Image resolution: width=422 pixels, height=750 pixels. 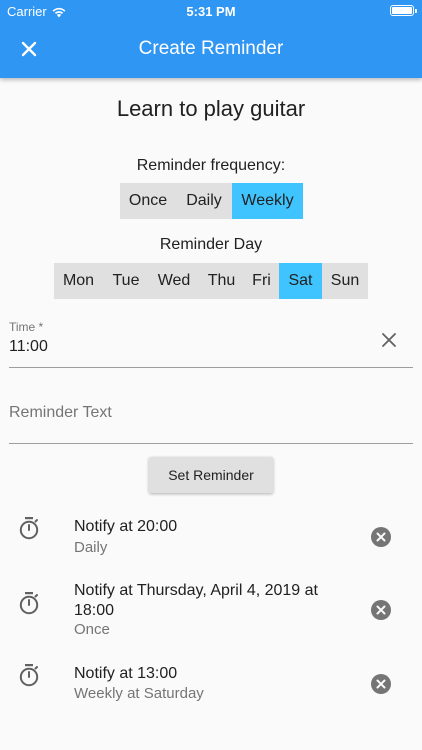 I want to click on set-reminder-button: Set Reminder, so click(x=211, y=475).